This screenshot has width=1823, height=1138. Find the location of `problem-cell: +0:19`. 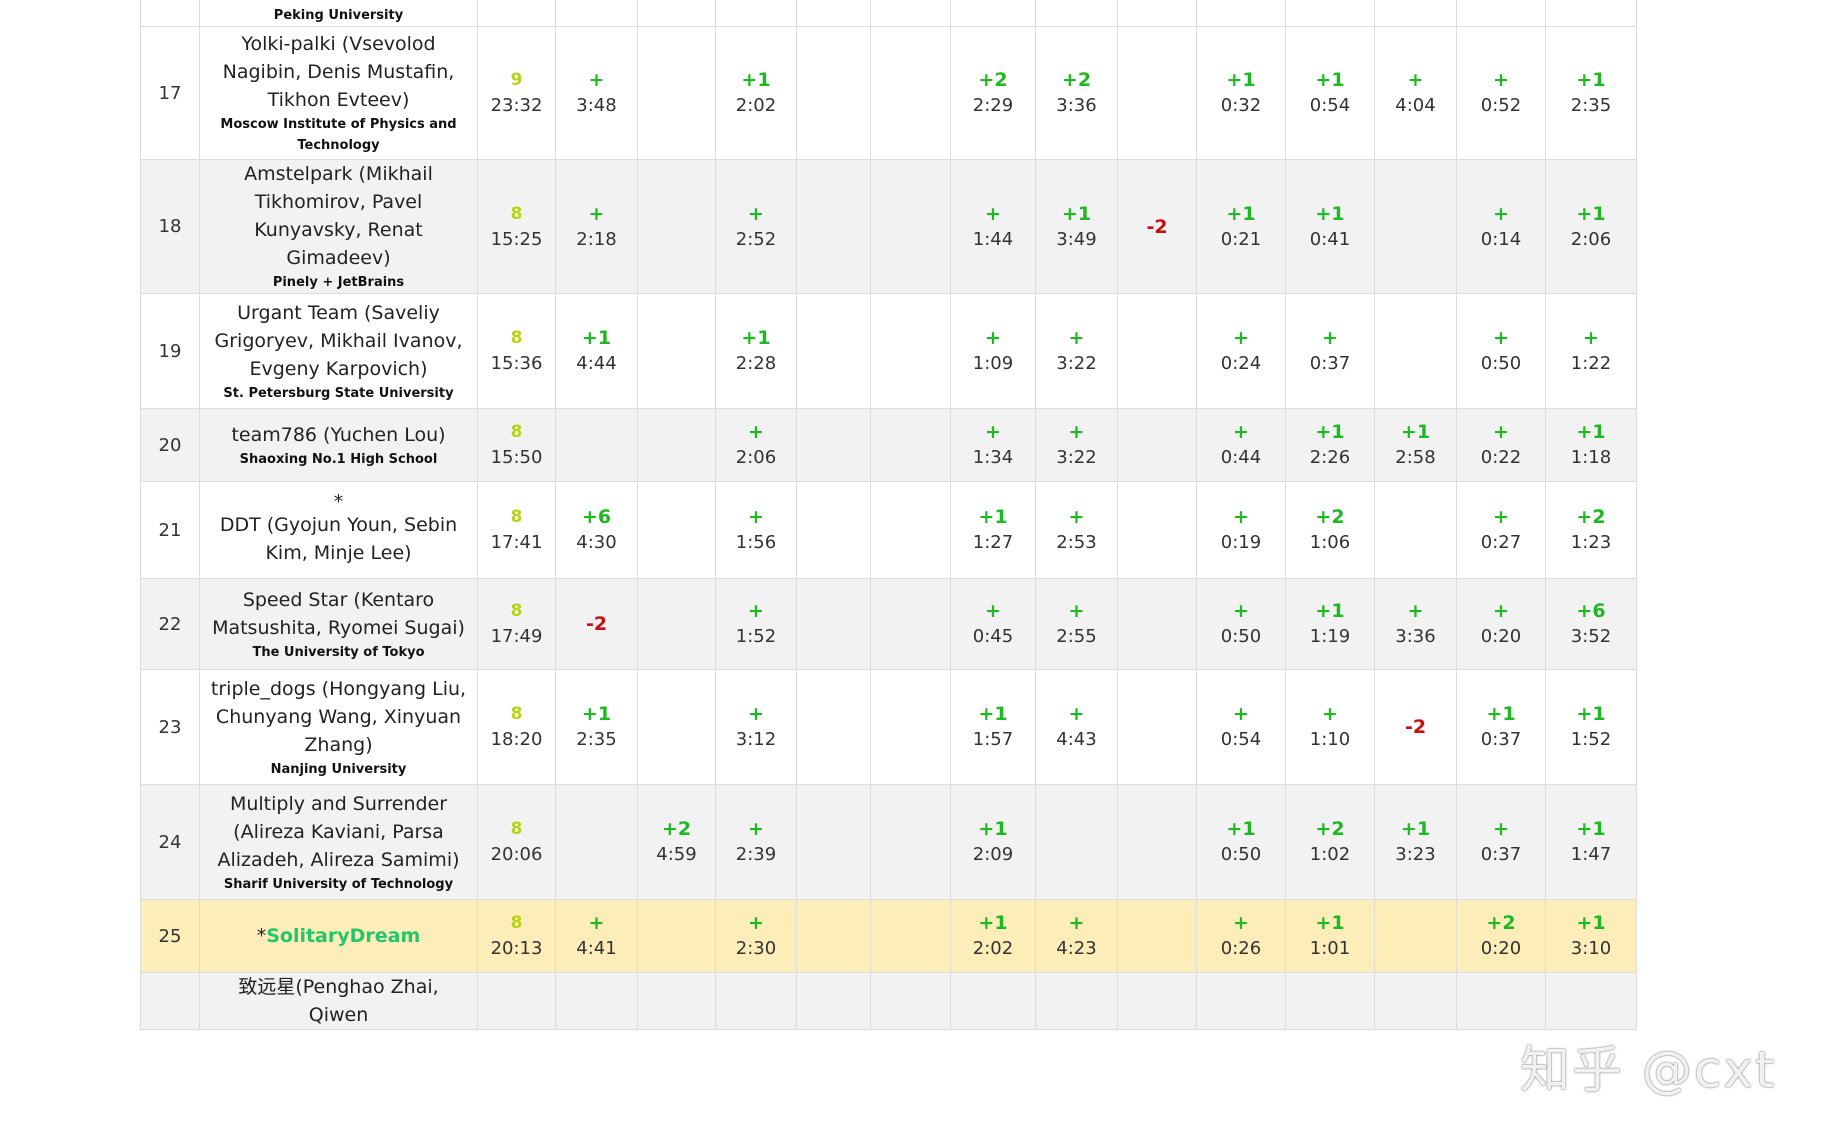

problem-cell: +0:19 is located at coordinates (1241, 530).